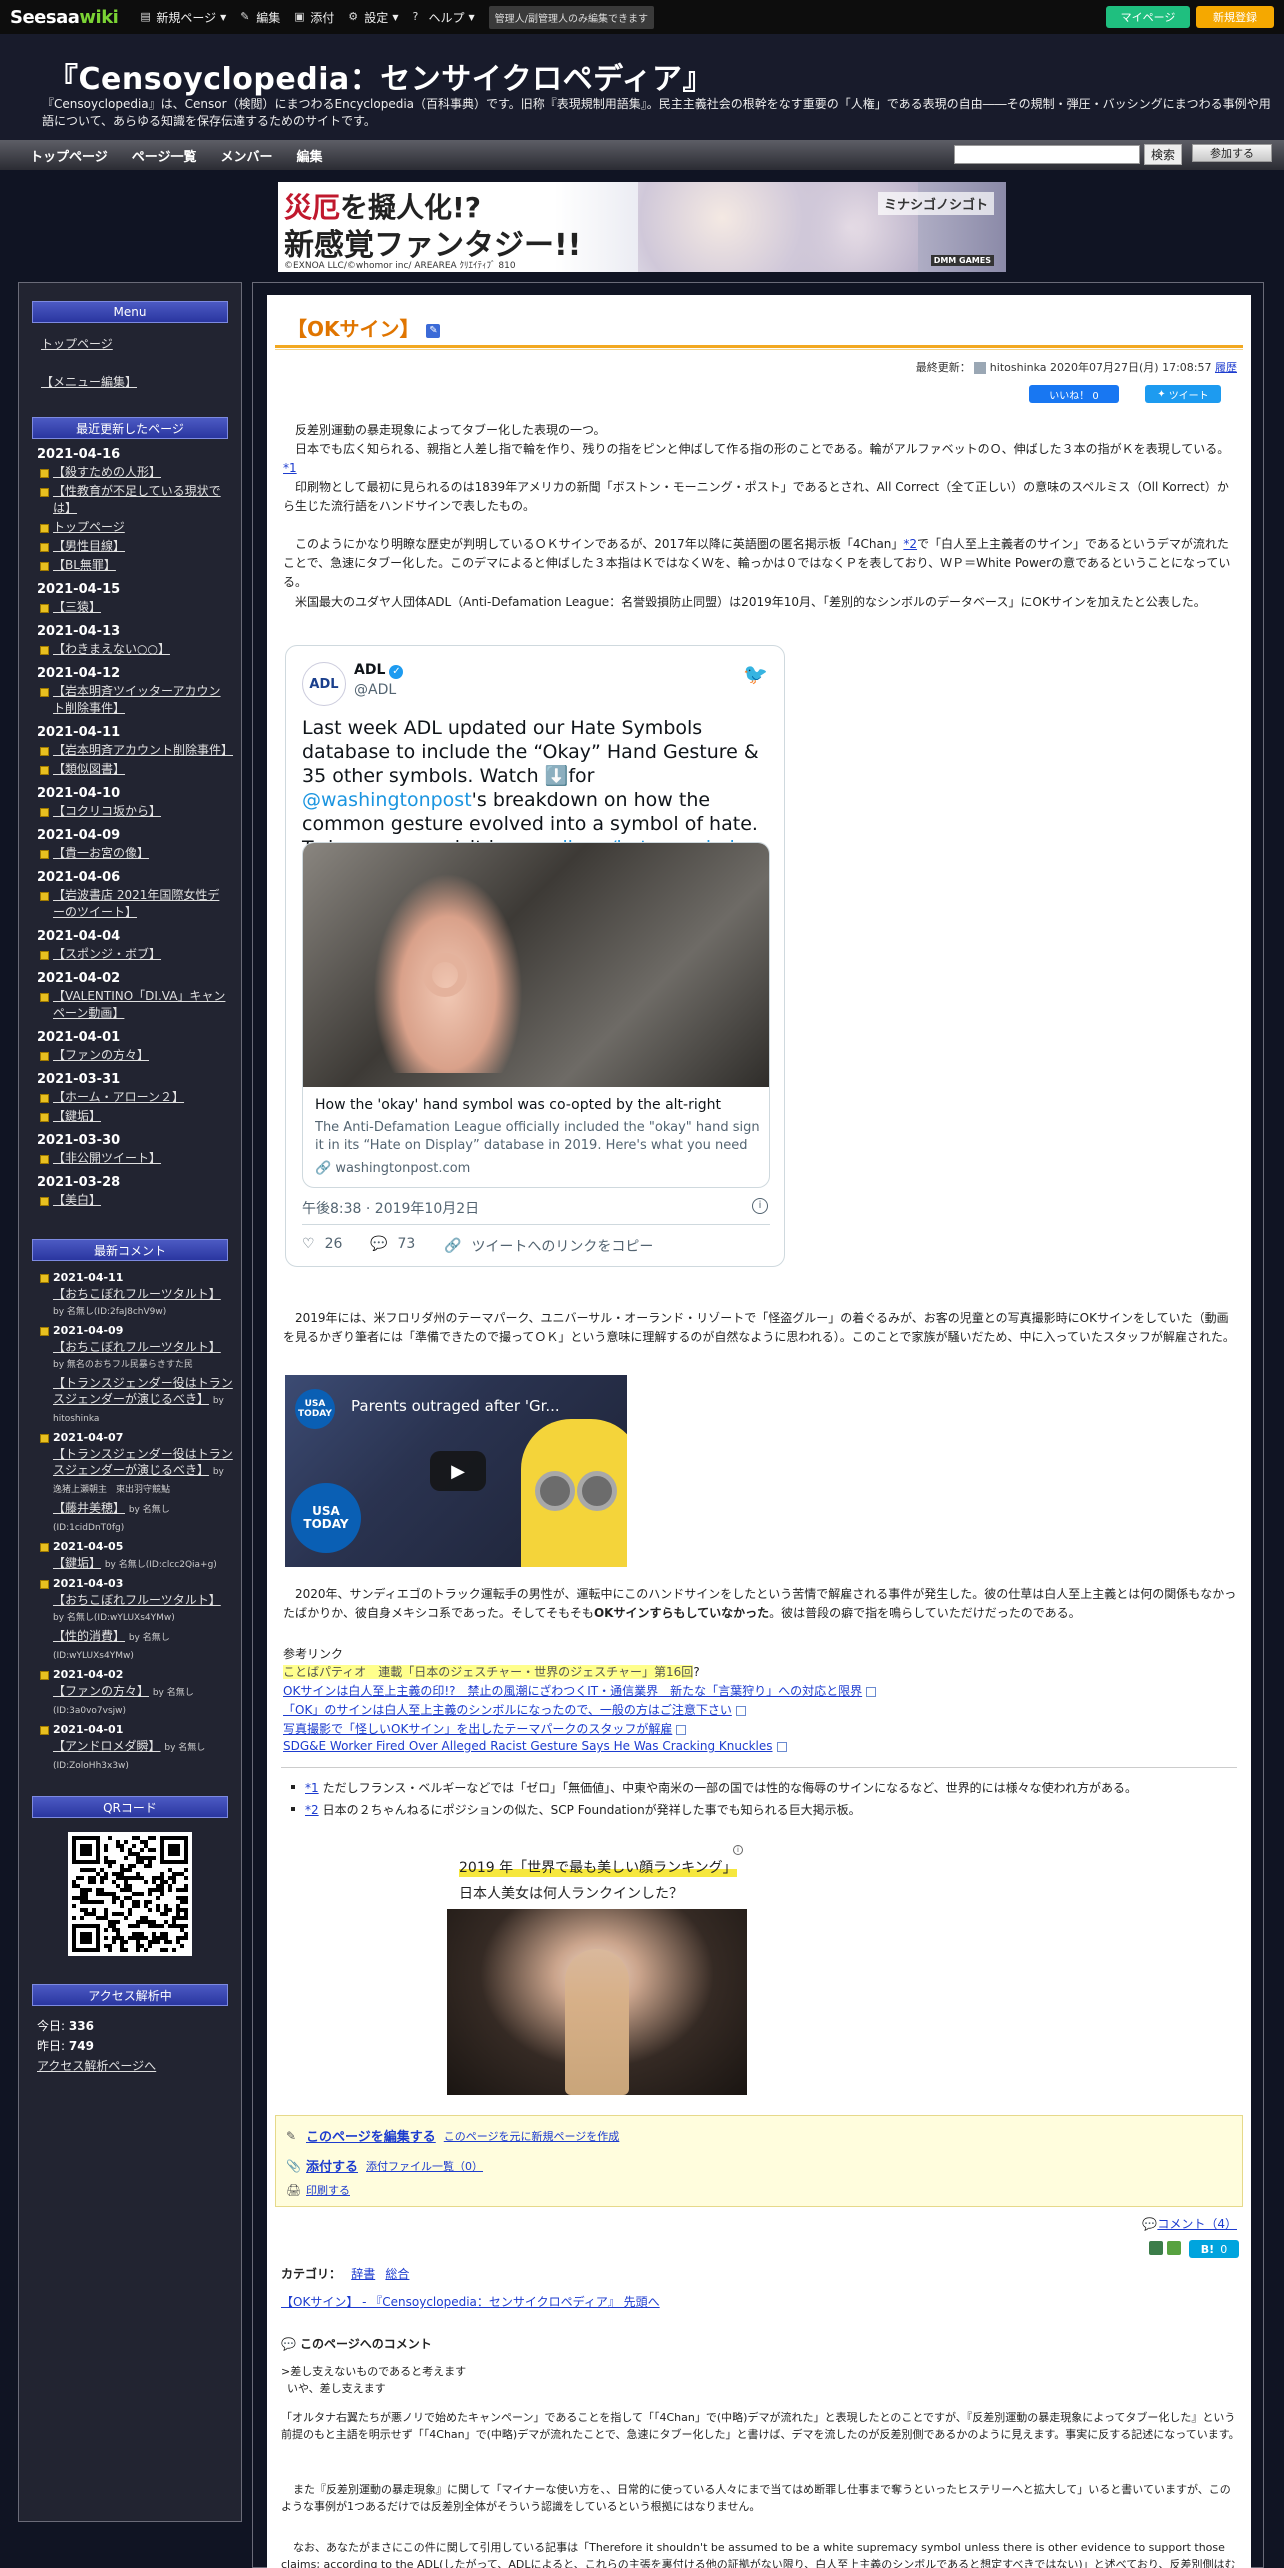 Image resolution: width=1284 pixels, height=2568 pixels. What do you see at coordinates (328, 2190) in the screenshot?
I see `print-link: 印刷する` at bounding box center [328, 2190].